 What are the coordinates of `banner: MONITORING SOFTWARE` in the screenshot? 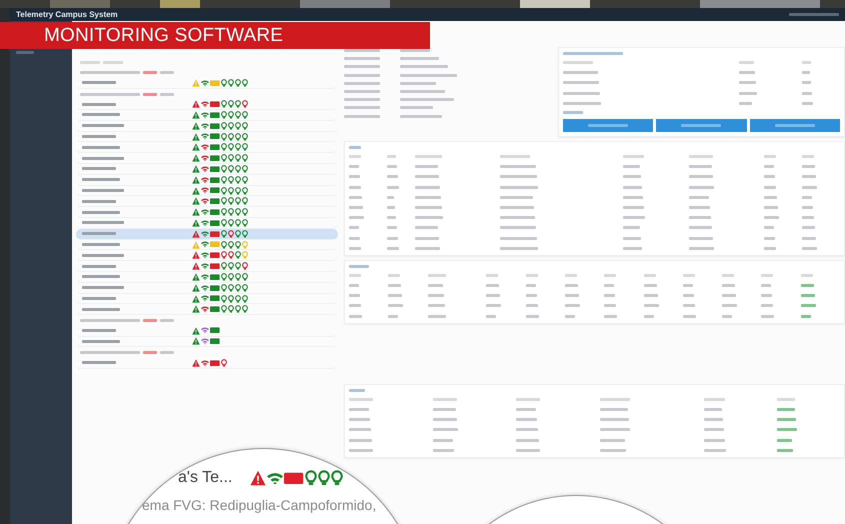 It's located at (215, 35).